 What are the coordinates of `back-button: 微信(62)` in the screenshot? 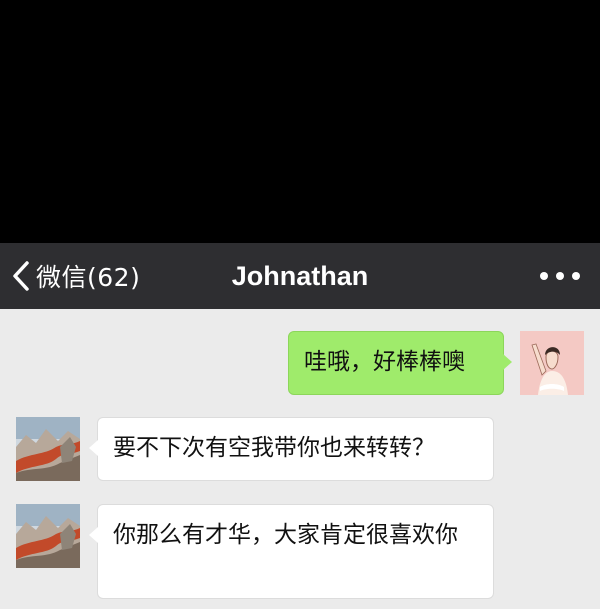 It's located at (75, 276).